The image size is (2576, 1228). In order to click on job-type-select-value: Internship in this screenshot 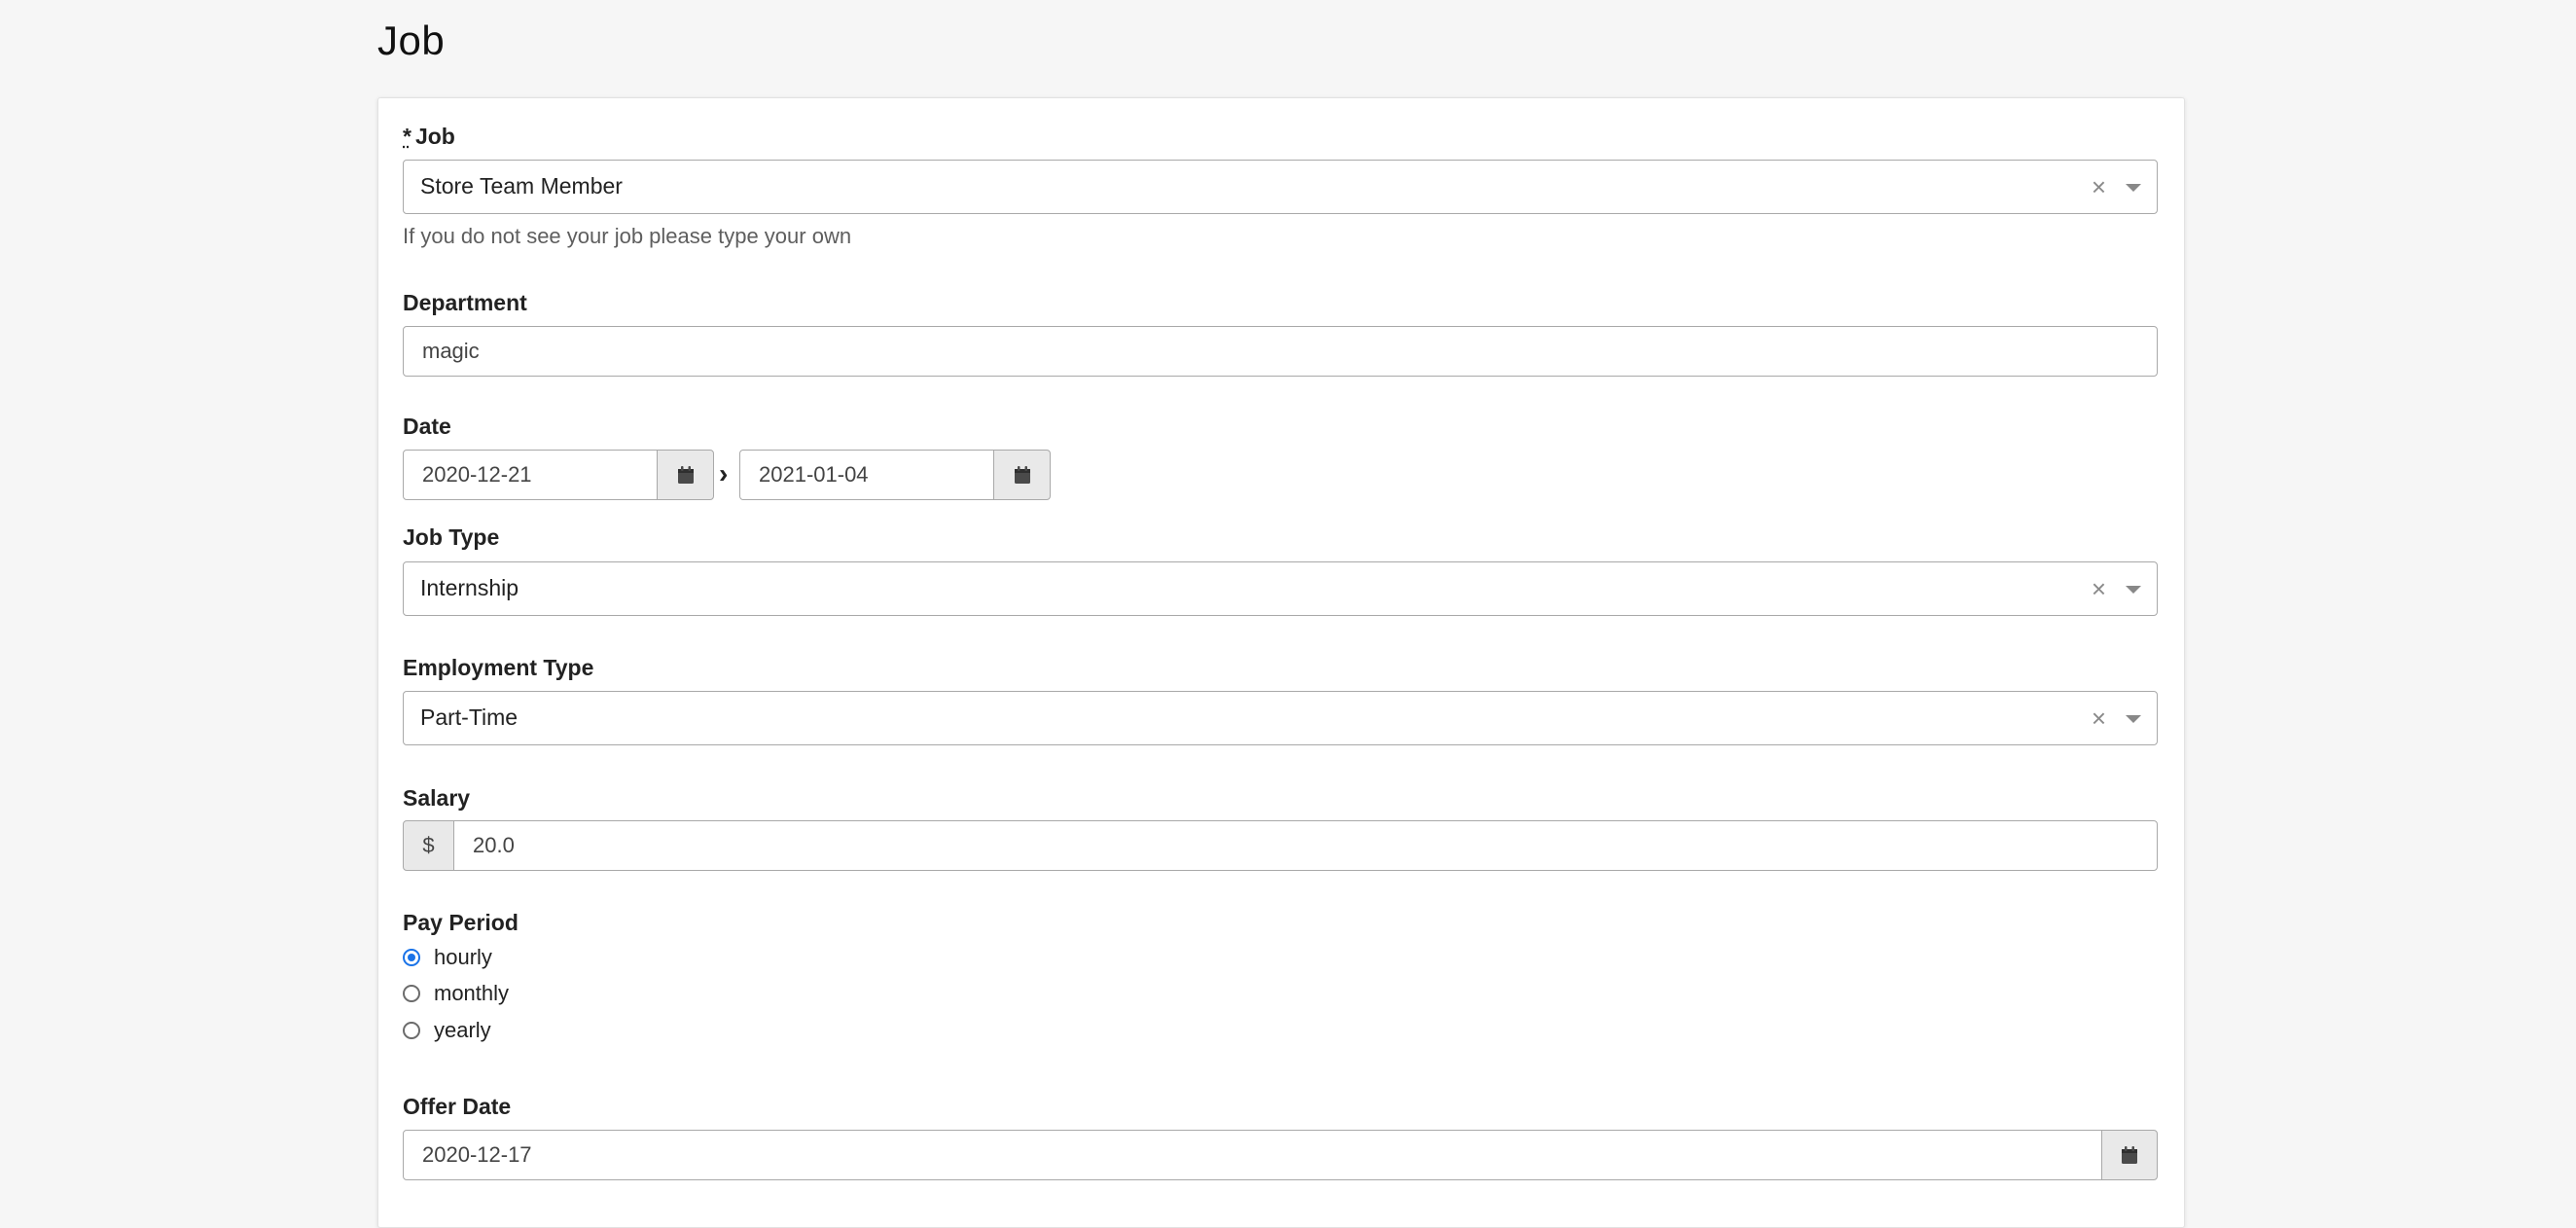, I will do `click(469, 587)`.